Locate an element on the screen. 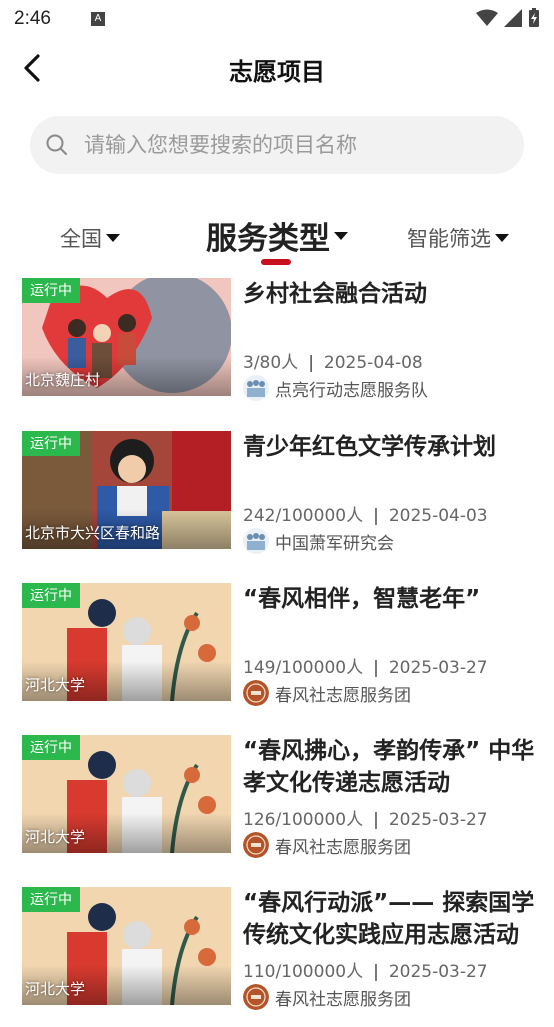 This screenshot has height=1027, width=554. project-title: “春风相伴，智慧老年” is located at coordinates (362, 599).